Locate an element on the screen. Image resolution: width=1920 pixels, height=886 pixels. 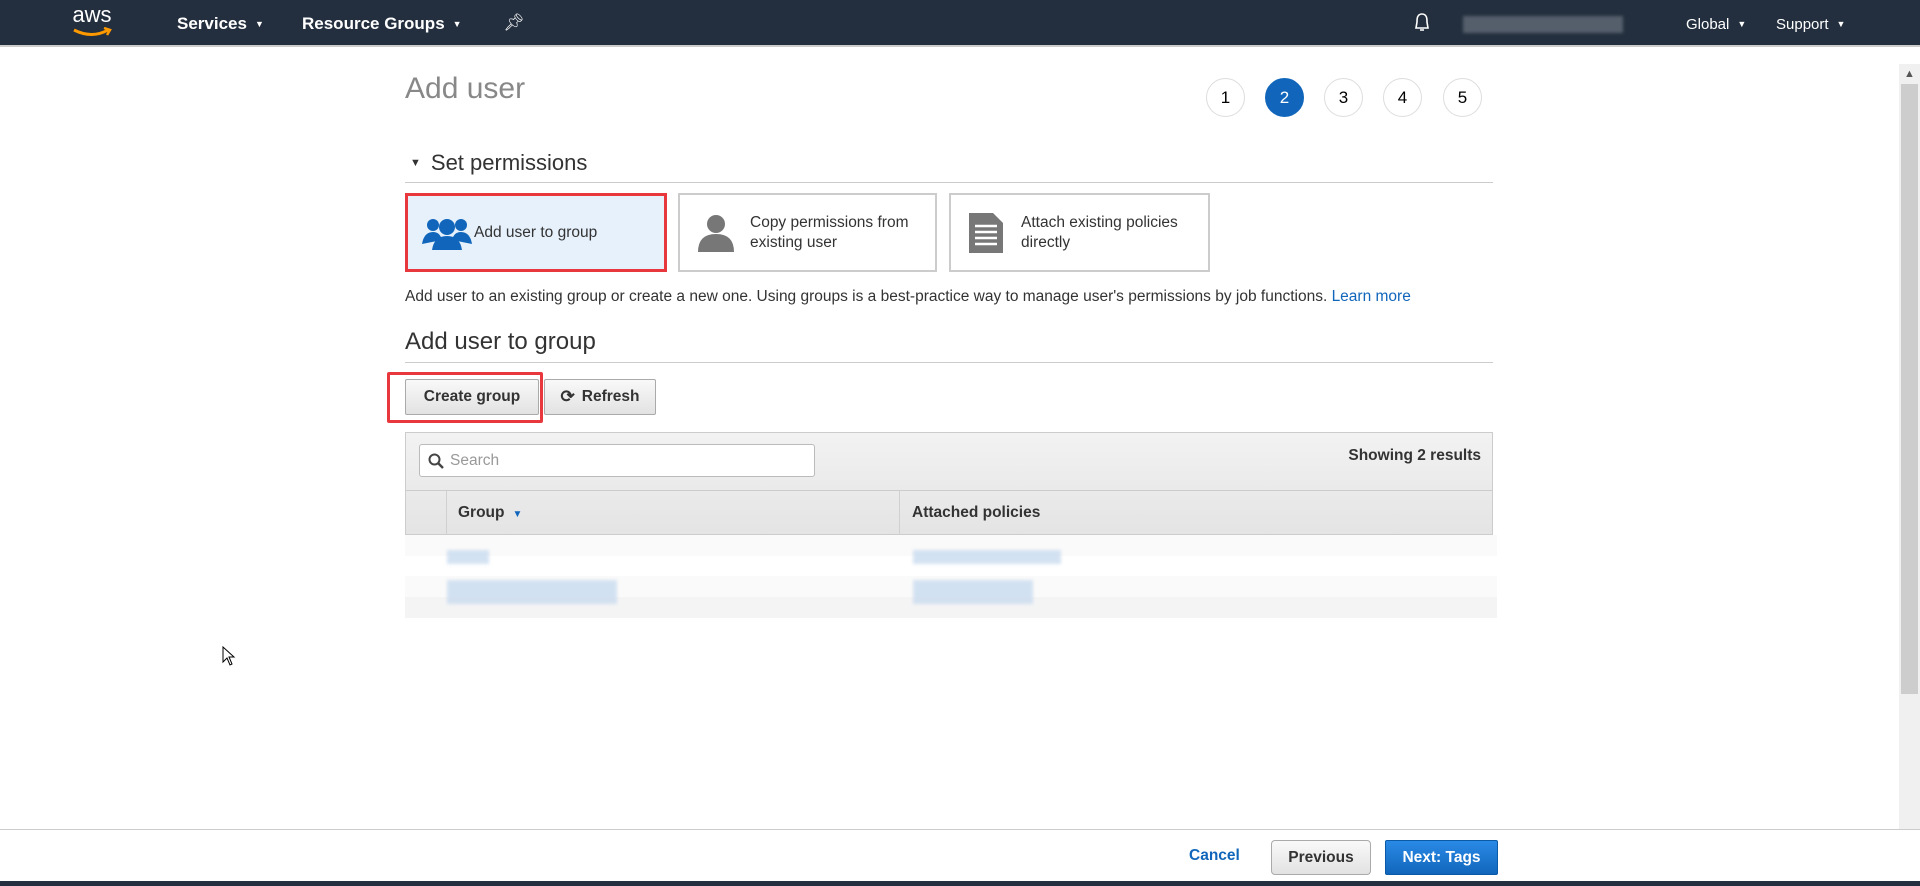
results-count: Showing 2 results is located at coordinates (1414, 455).